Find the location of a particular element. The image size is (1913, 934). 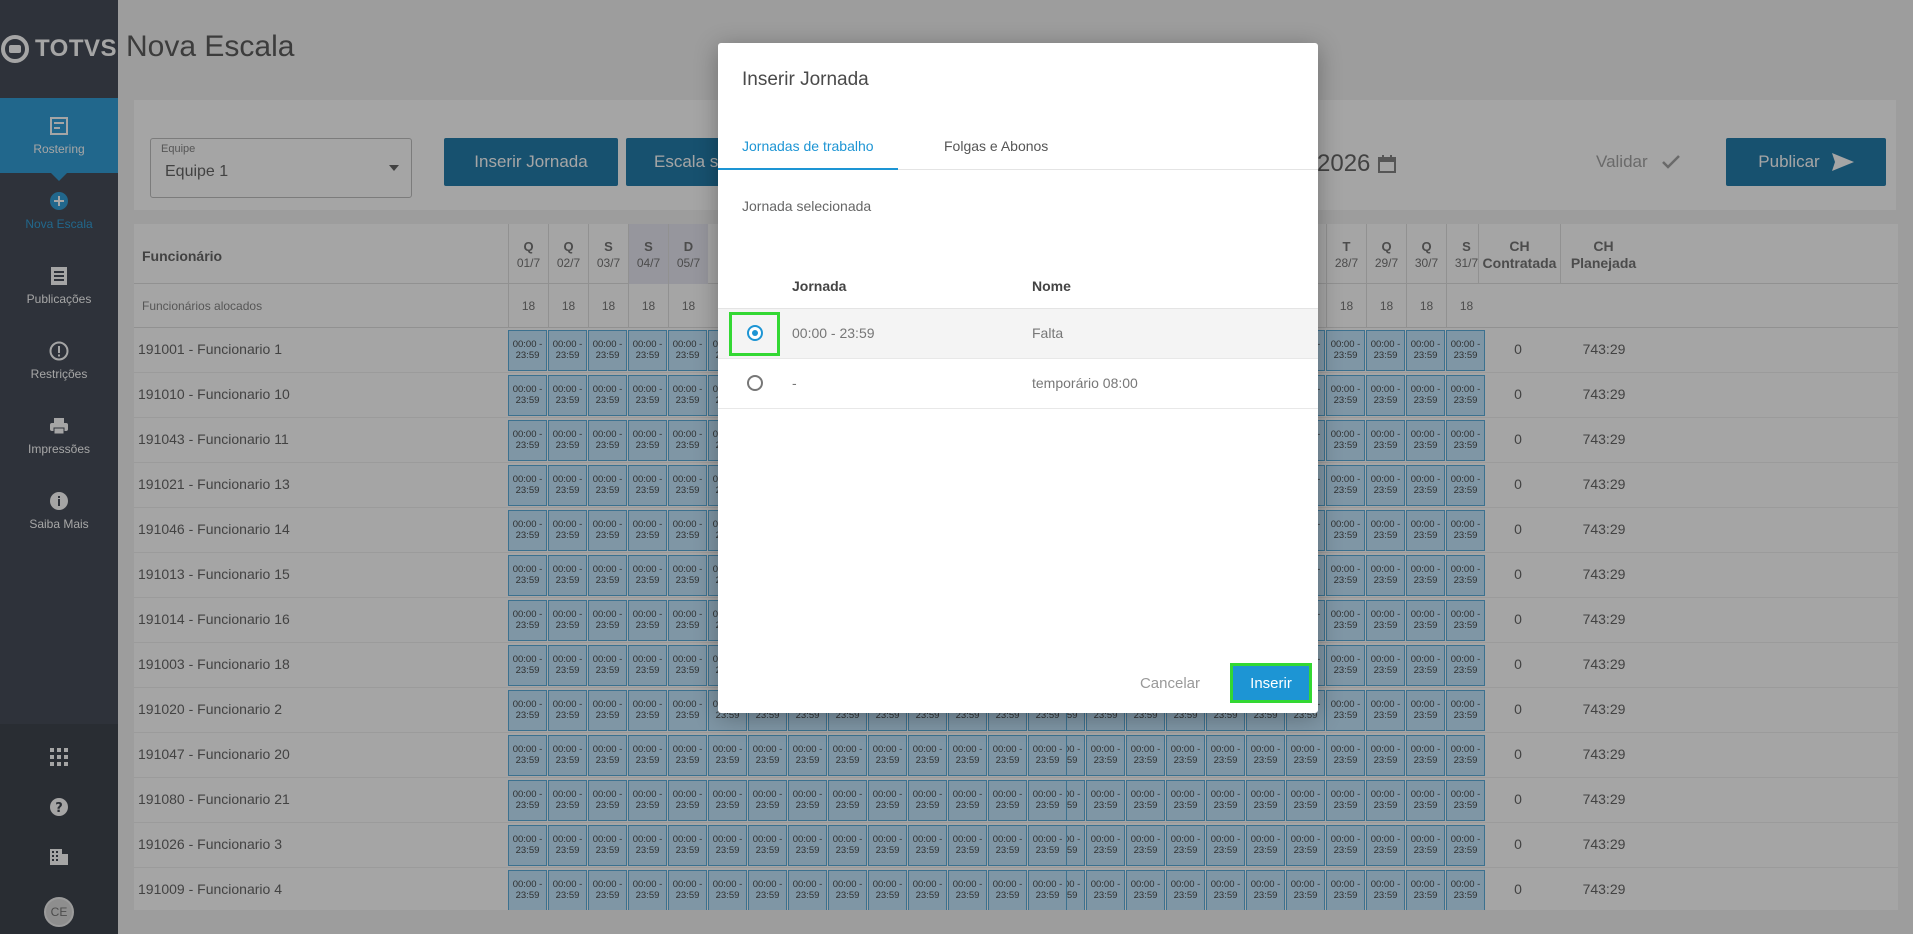

dialog-footer: Cancelar Inserir is located at coordinates (1018, 686).